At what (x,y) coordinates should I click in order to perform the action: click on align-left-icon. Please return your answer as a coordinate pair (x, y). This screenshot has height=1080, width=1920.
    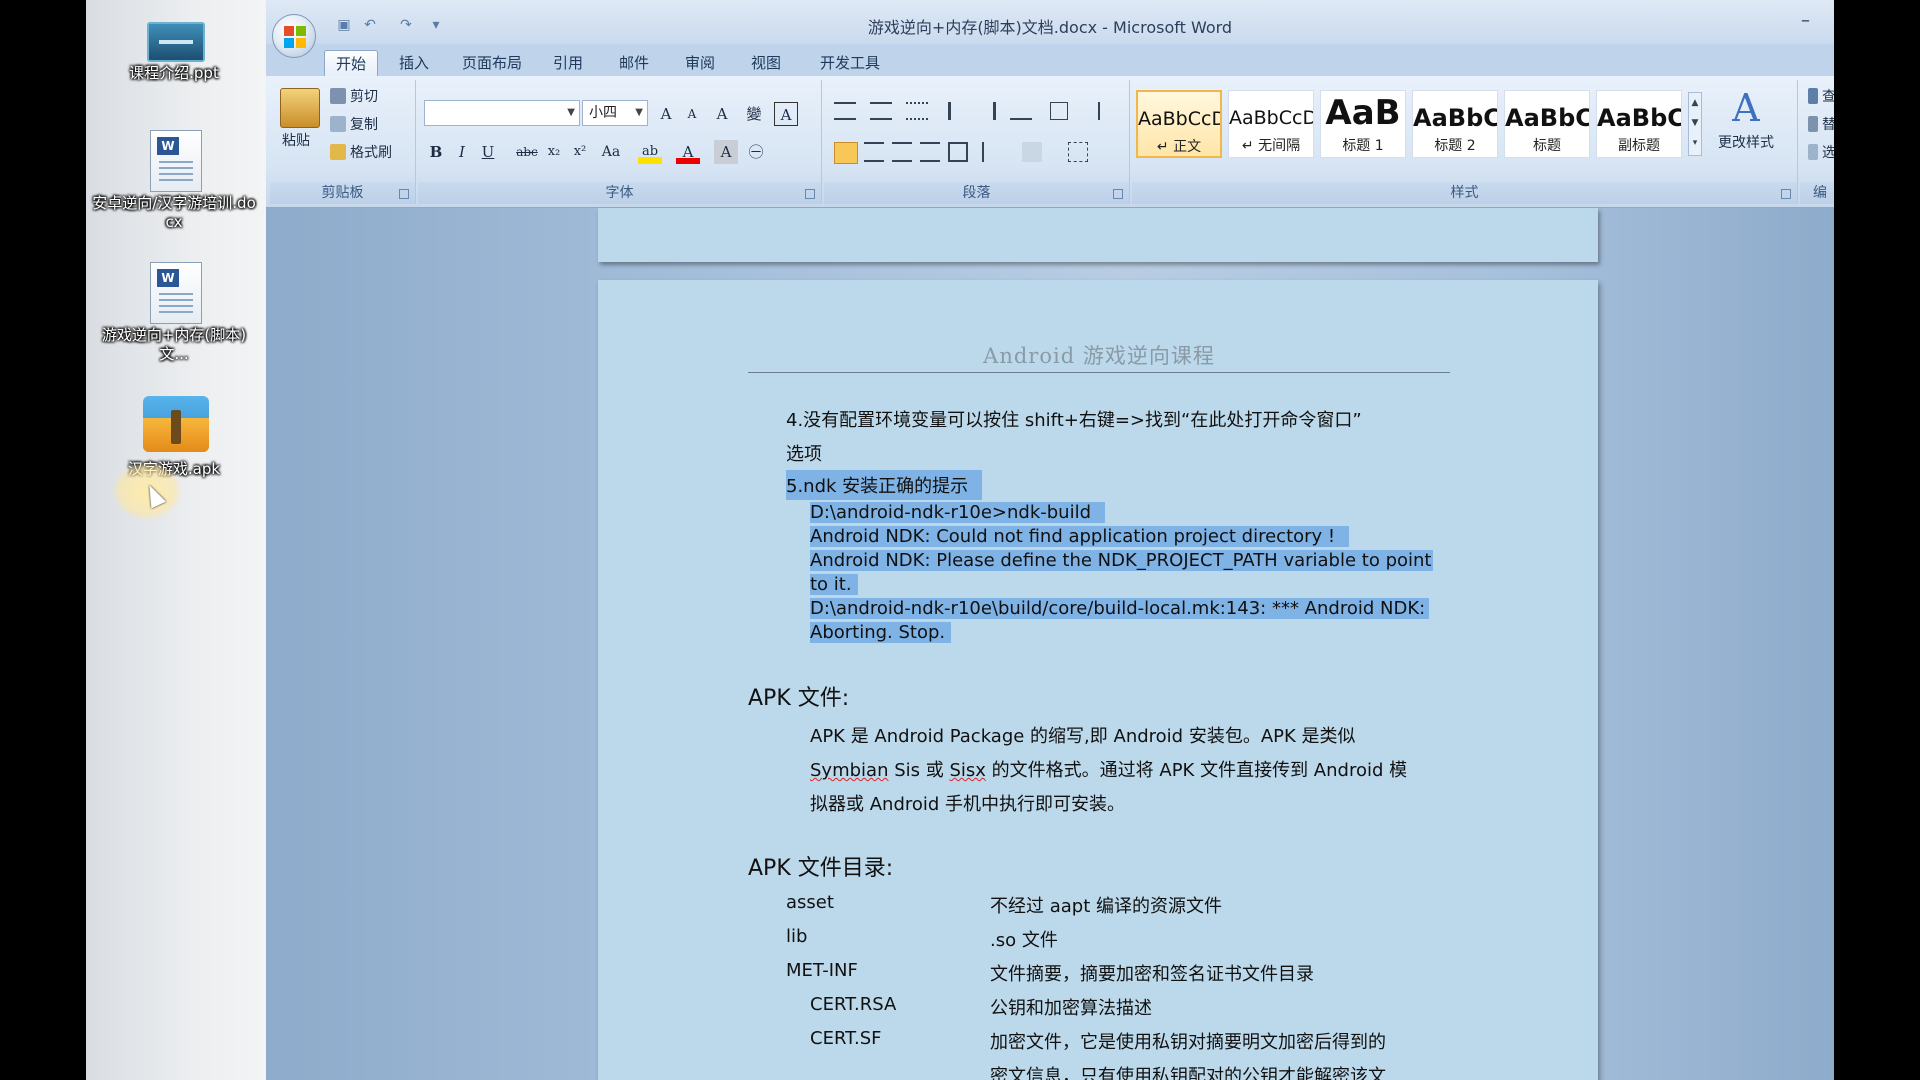
    Looking at the image, I should click on (846, 153).